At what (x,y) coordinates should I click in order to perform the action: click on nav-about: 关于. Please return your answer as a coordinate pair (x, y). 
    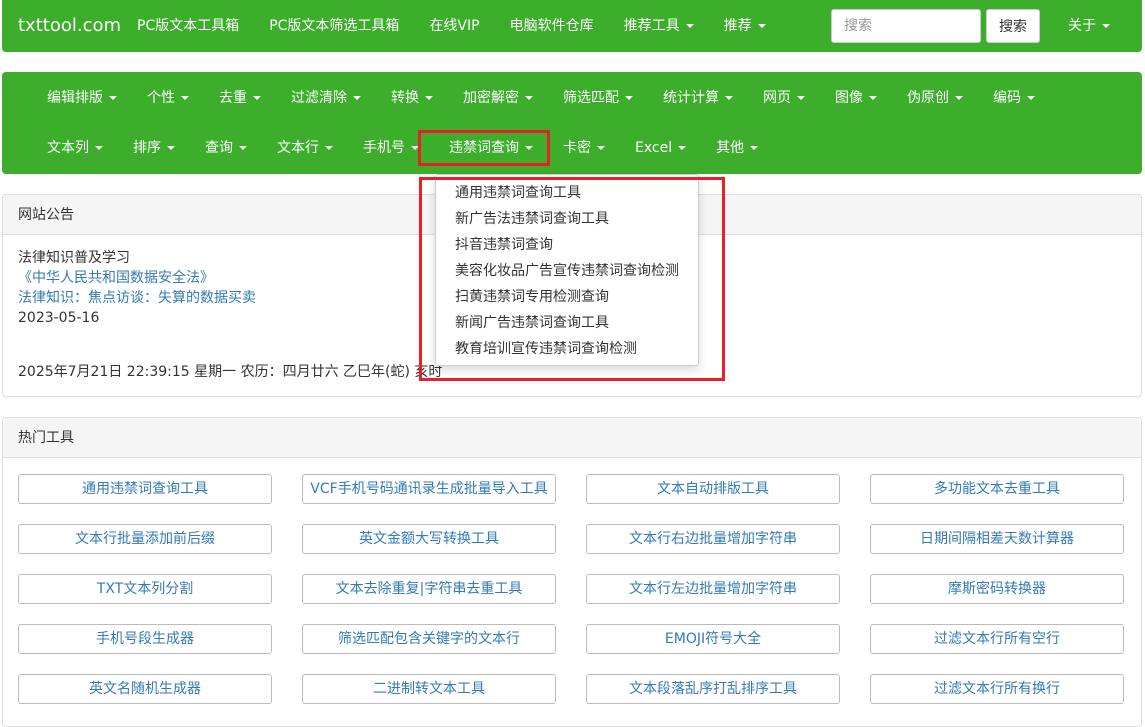
    Looking at the image, I should click on (1089, 26).